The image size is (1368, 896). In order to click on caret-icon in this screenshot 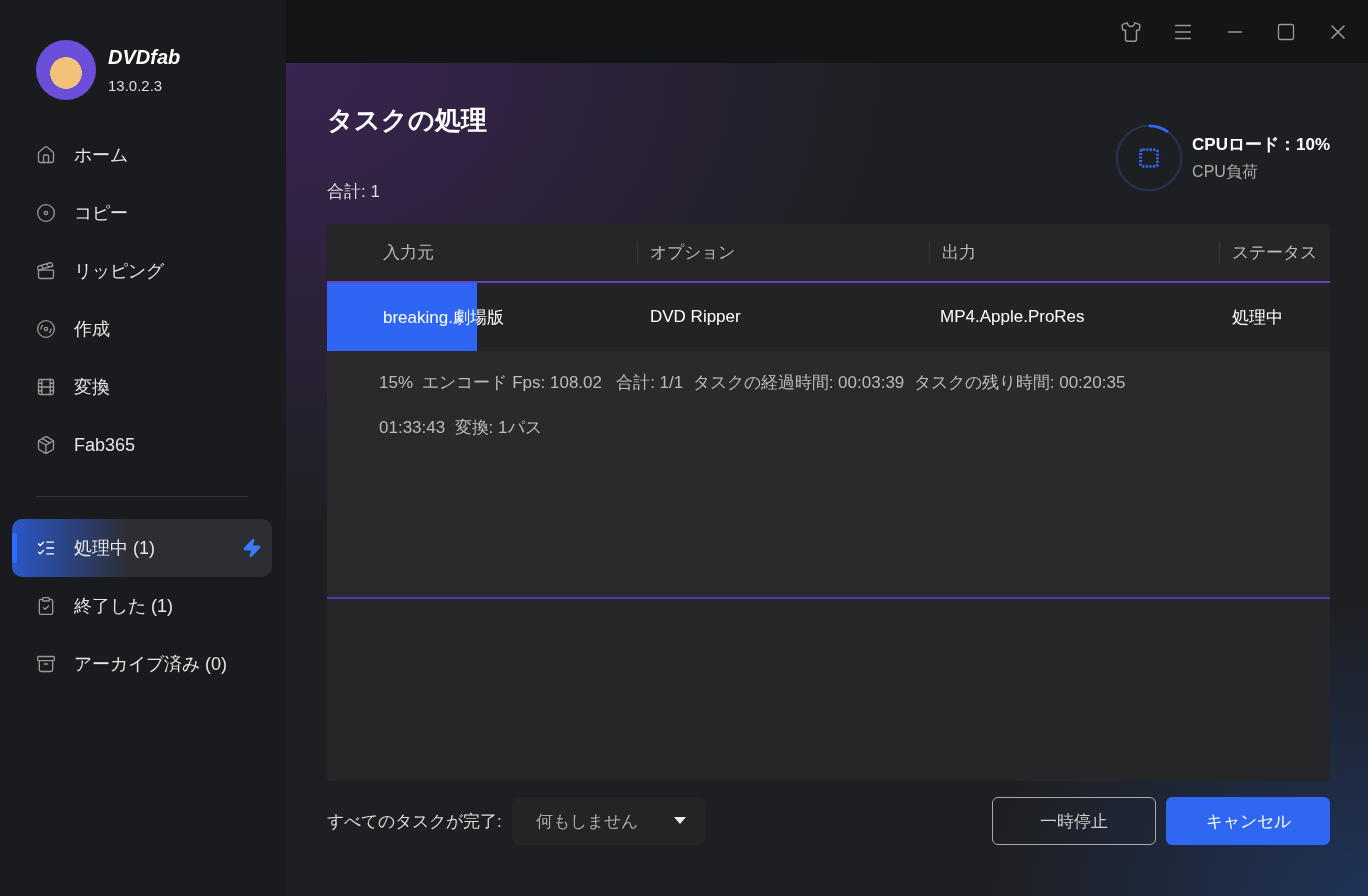, I will do `click(679, 821)`.